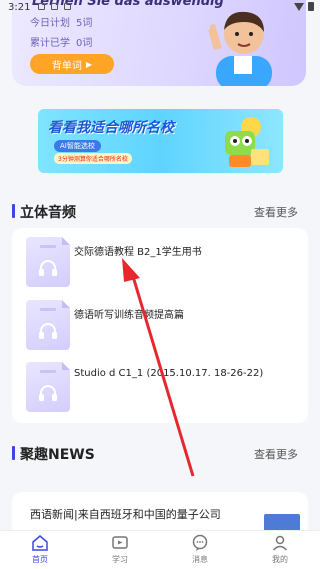 This screenshot has height=569, width=320. Describe the element at coordinates (160, 8) in the screenshot. I see `status-bar: 3:21` at that location.